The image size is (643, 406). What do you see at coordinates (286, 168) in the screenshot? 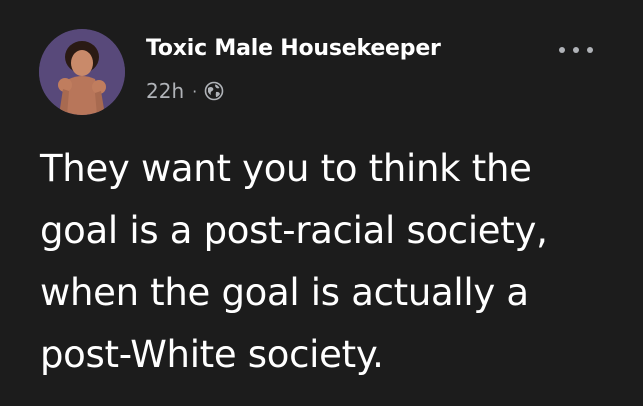
I see `post-text-line: They want you to think the` at bounding box center [286, 168].